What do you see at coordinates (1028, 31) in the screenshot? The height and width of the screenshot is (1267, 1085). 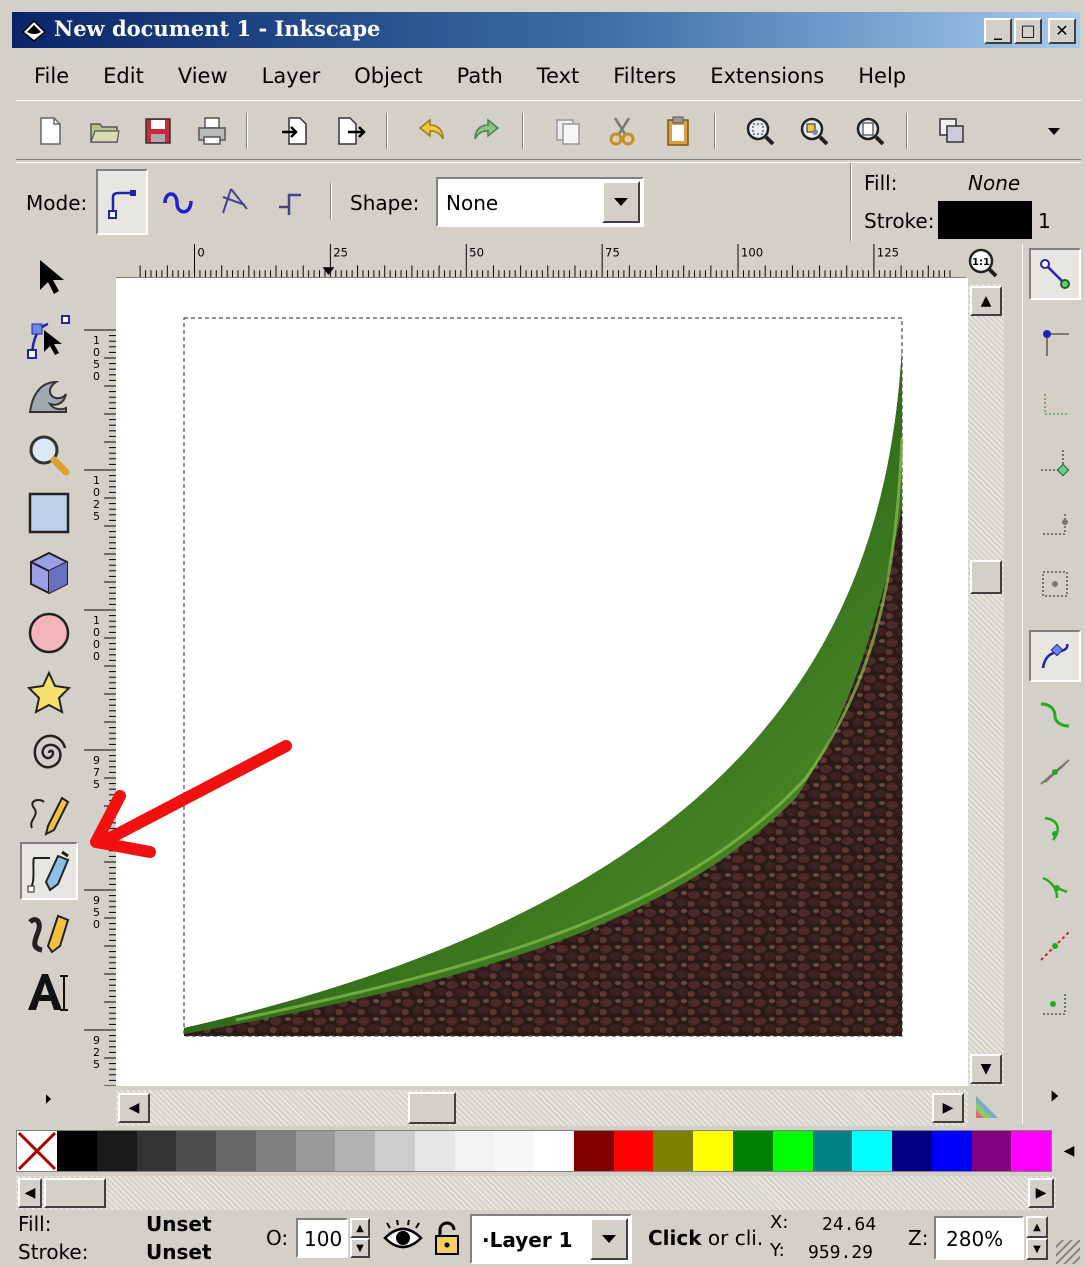 I see `maximize-button: □` at bounding box center [1028, 31].